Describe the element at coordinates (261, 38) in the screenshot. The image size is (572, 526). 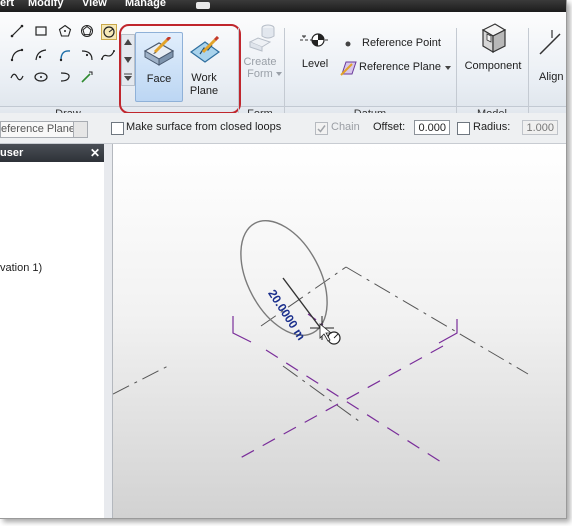
I see `create-form-icon` at that location.